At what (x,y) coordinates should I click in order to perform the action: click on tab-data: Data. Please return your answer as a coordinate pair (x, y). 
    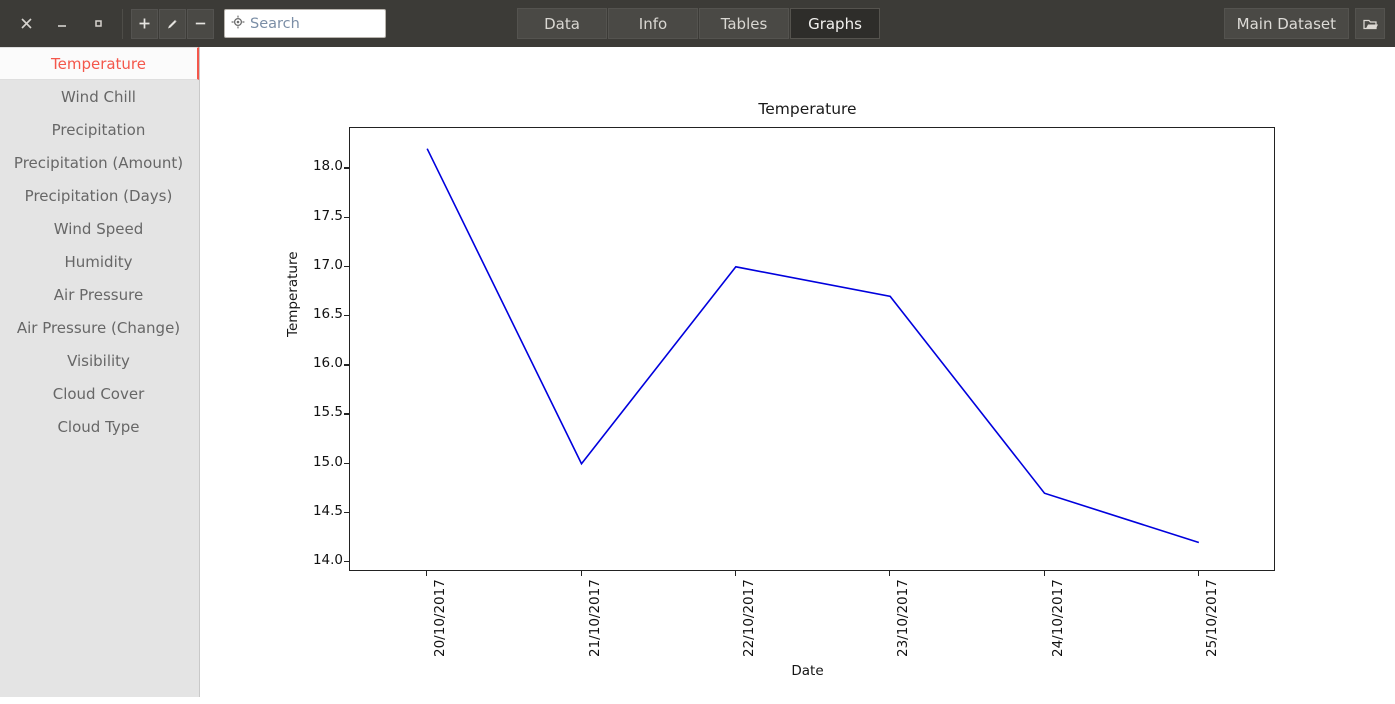
    Looking at the image, I should click on (562, 23).